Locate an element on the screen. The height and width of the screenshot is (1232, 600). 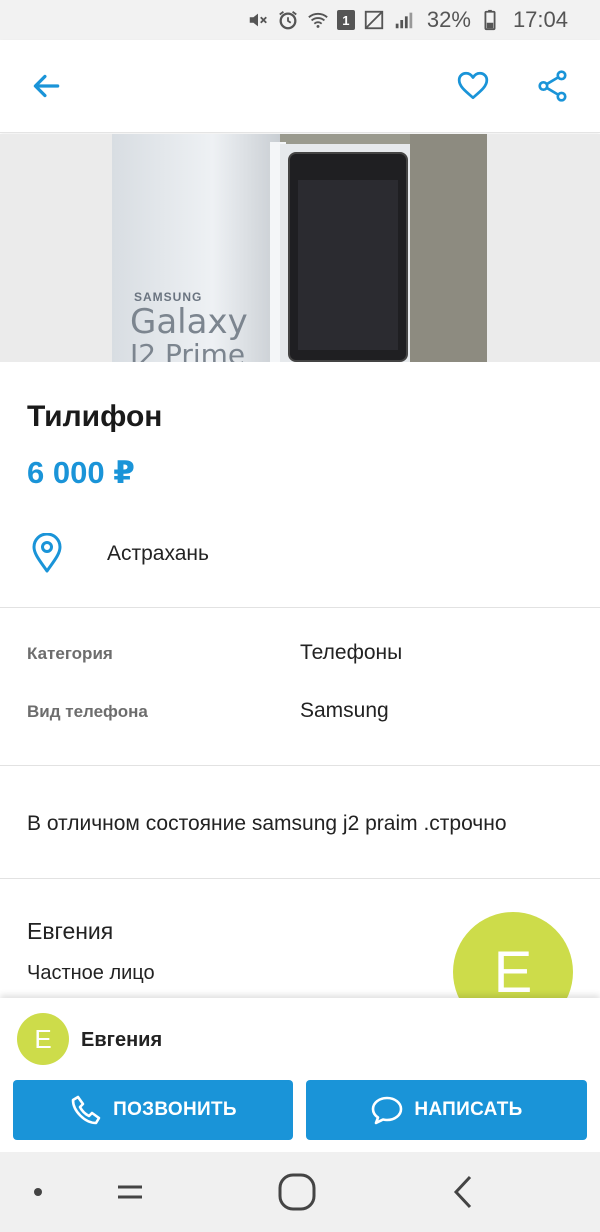
write-button: НАПИСАТЬ is located at coordinates (446, 1110).